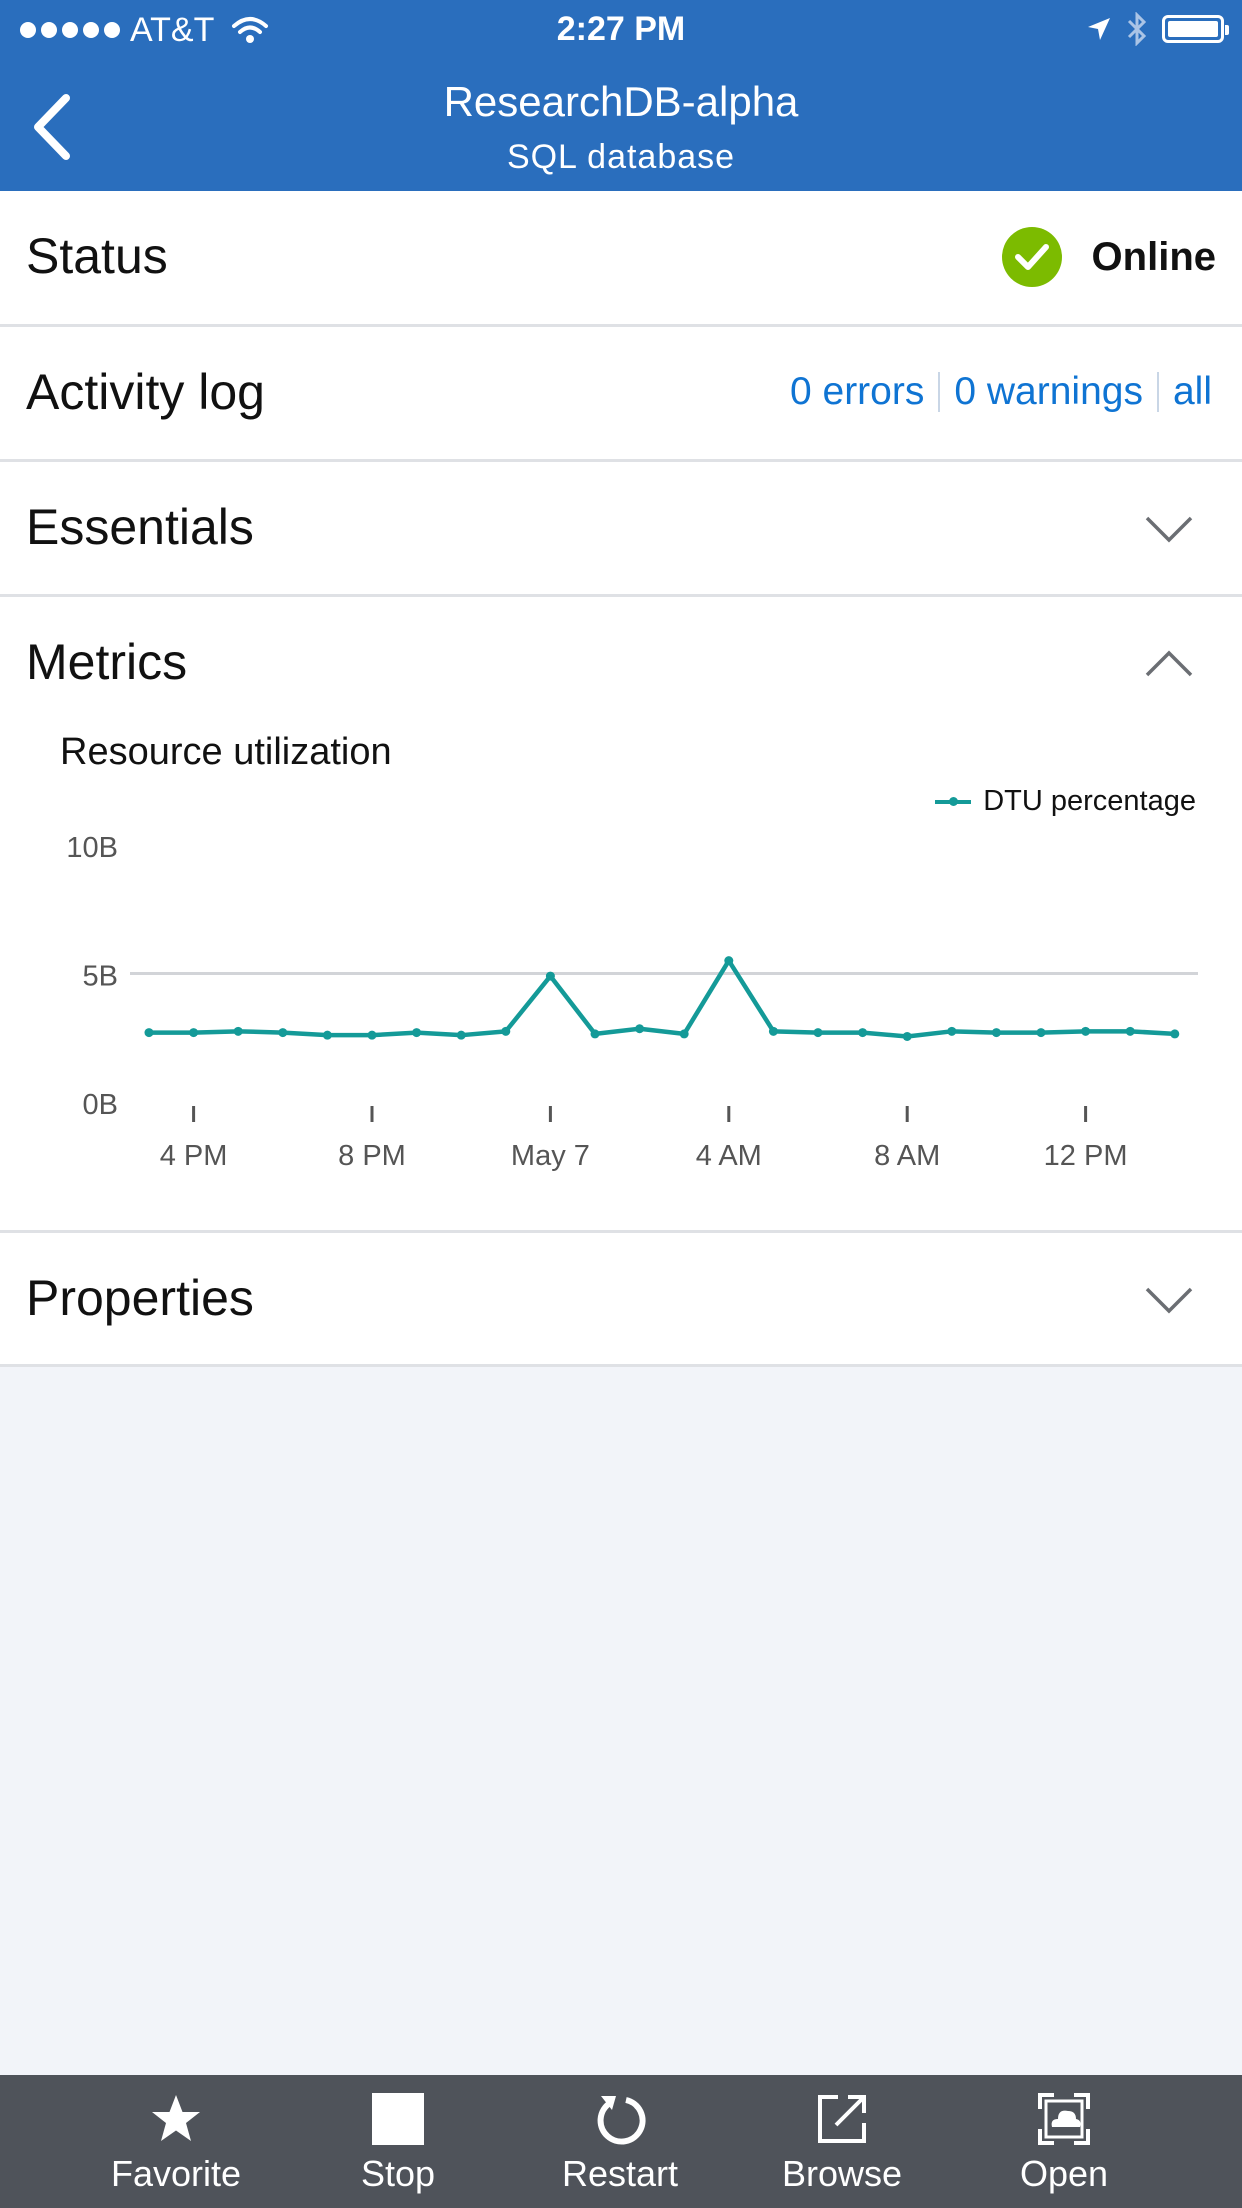 The height and width of the screenshot is (2208, 1242). What do you see at coordinates (1192, 392) in the screenshot?
I see `all-link: all` at bounding box center [1192, 392].